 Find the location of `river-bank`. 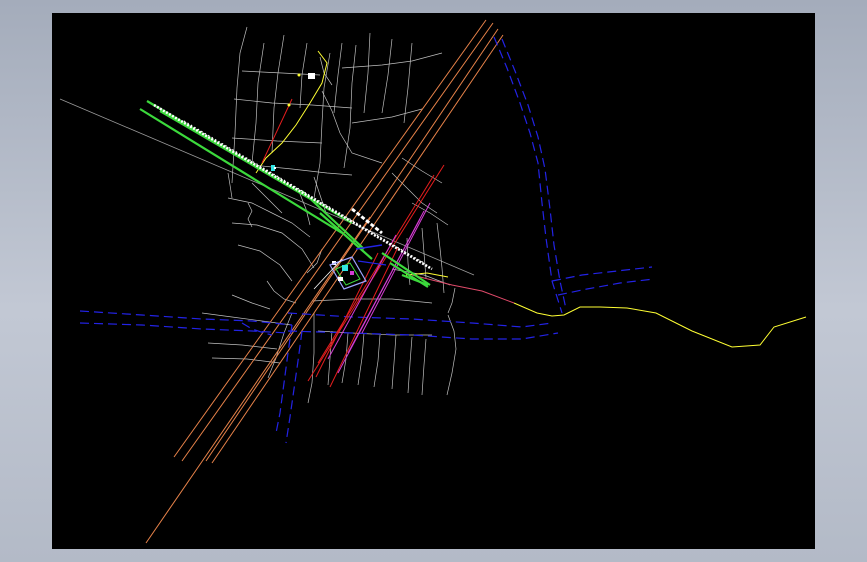

river-bank is located at coordinates (528, 175).